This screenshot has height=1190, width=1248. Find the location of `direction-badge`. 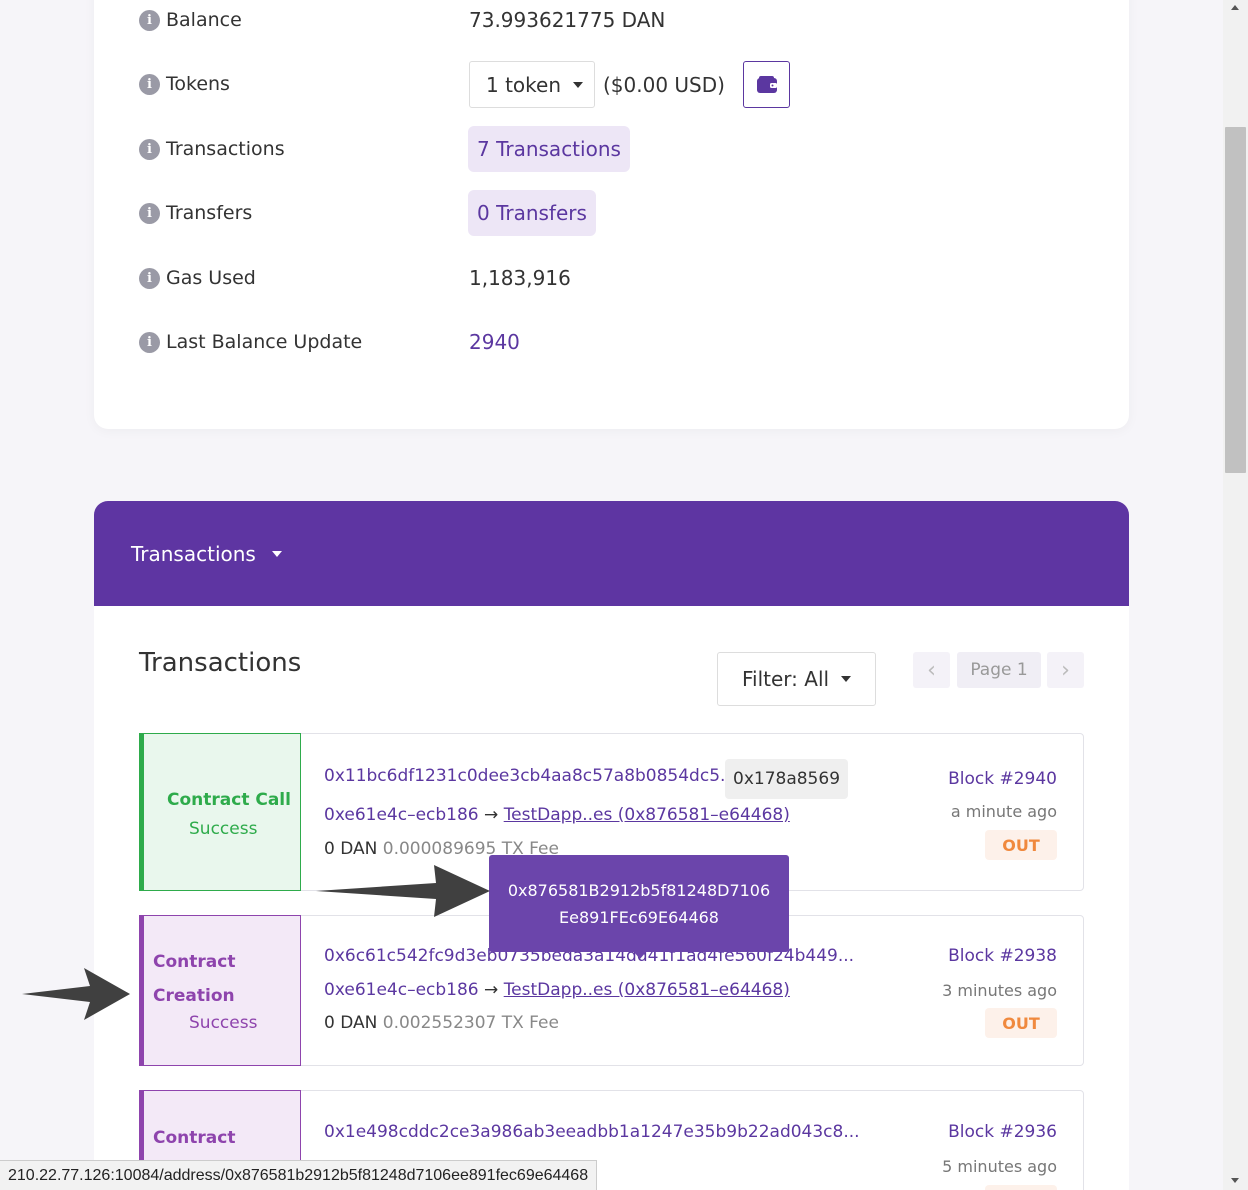

direction-badge is located at coordinates (1021, 1187).